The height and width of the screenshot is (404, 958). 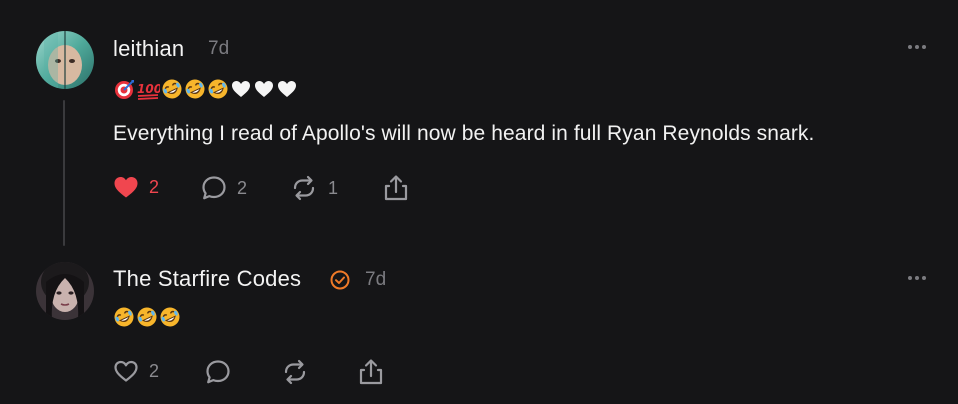 I want to click on author-name: The Starfire Codes, so click(x=207, y=279).